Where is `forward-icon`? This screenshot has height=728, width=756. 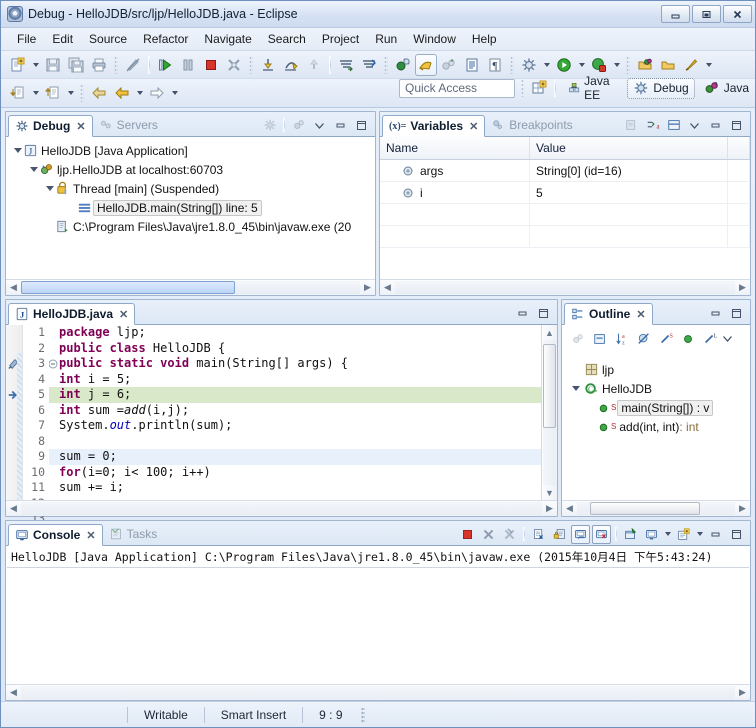
forward-icon is located at coordinates (122, 93).